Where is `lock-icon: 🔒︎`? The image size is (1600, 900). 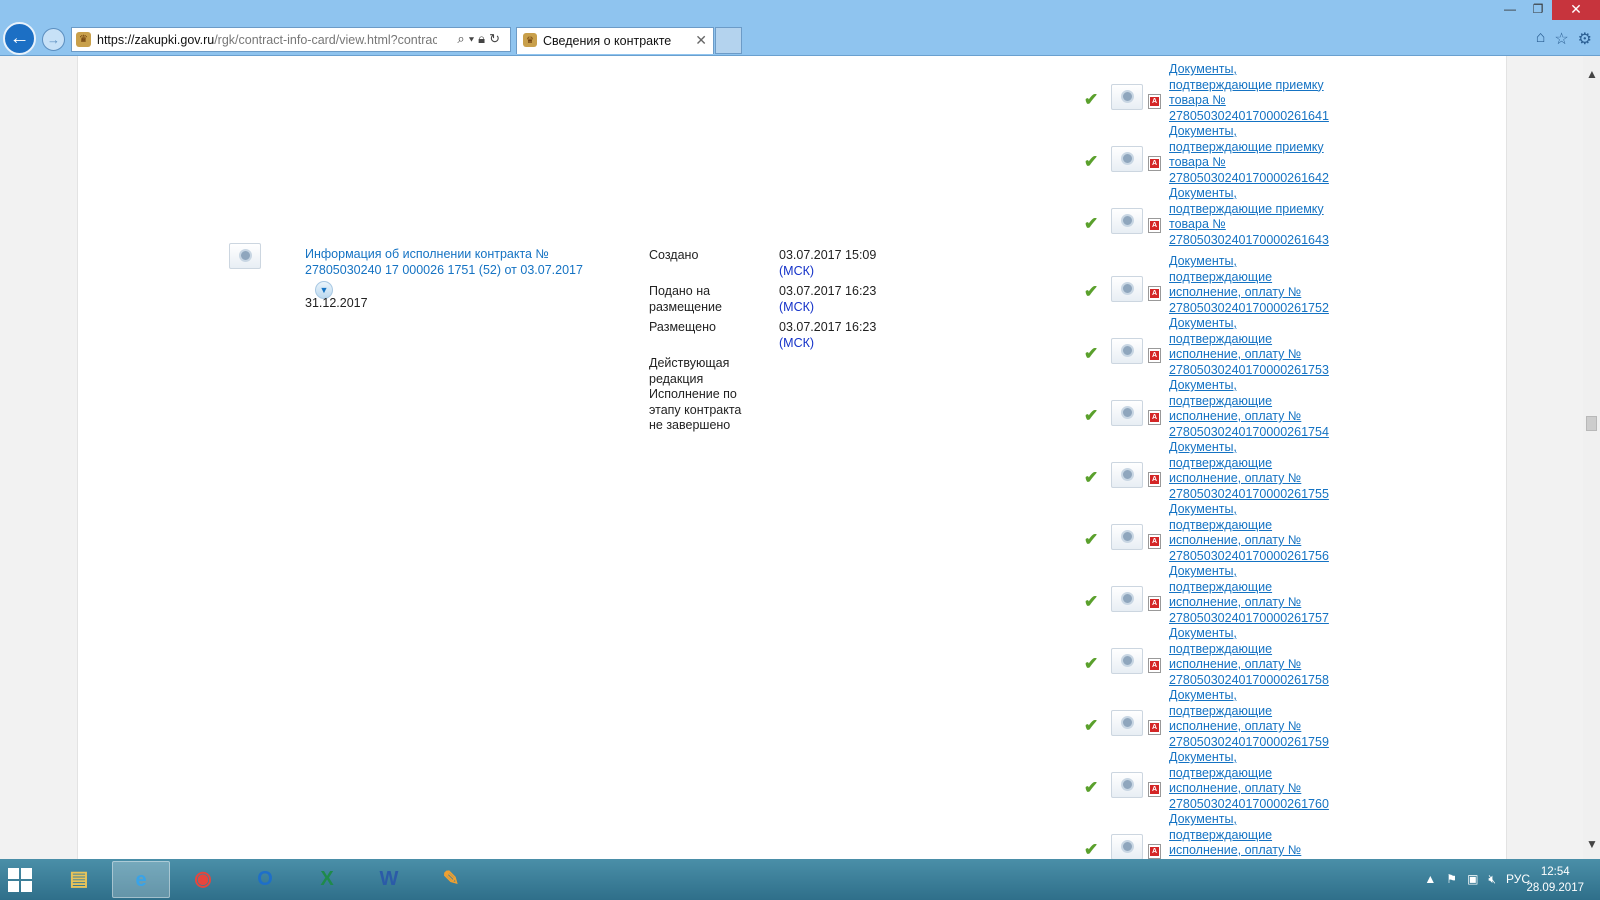
lock-icon: 🔒︎ is located at coordinates (483, 38).